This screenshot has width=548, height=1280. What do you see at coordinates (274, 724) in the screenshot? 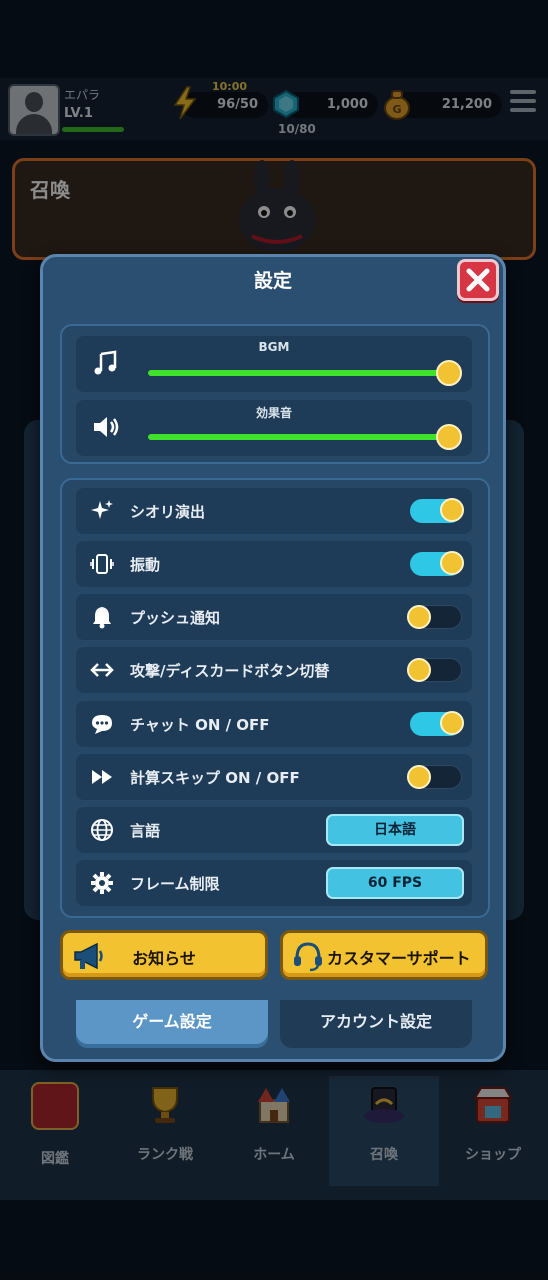
I see `setting-row-chat: チャット ON / OFF` at bounding box center [274, 724].